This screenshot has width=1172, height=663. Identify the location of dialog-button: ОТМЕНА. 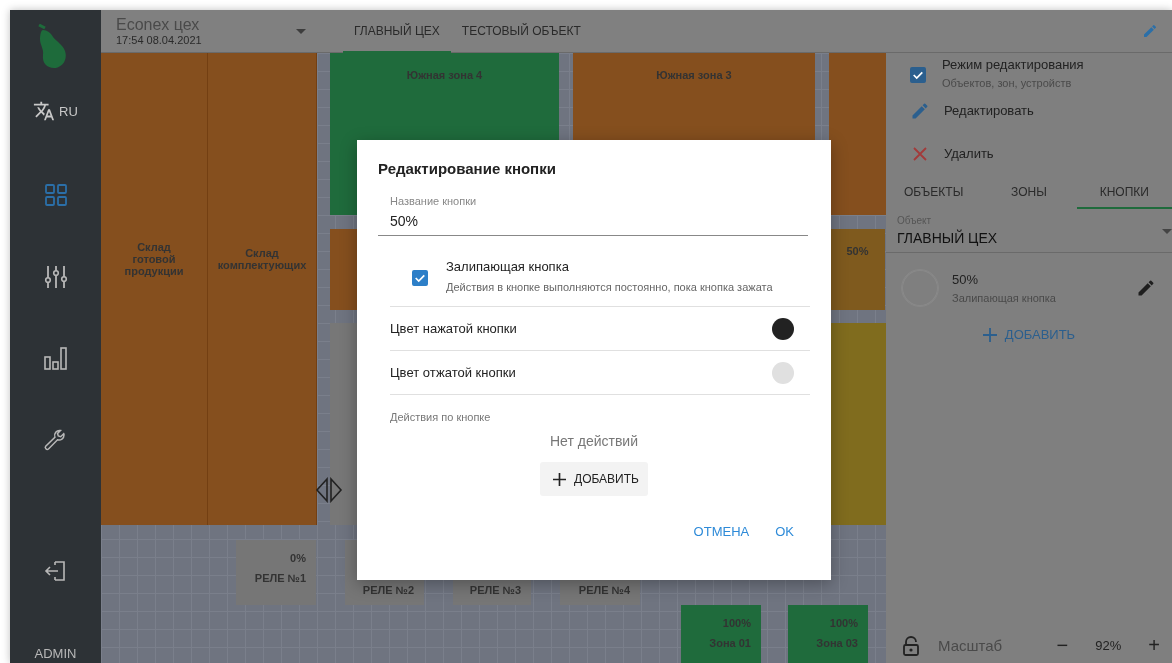
(721, 531).